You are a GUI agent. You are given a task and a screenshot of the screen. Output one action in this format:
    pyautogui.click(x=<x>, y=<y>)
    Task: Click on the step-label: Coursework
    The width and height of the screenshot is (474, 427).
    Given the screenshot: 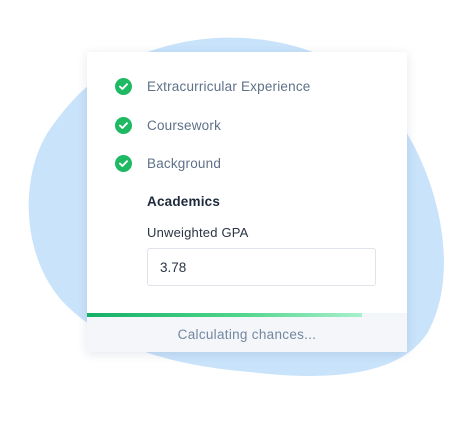 What is the action you would take?
    pyautogui.click(x=184, y=125)
    